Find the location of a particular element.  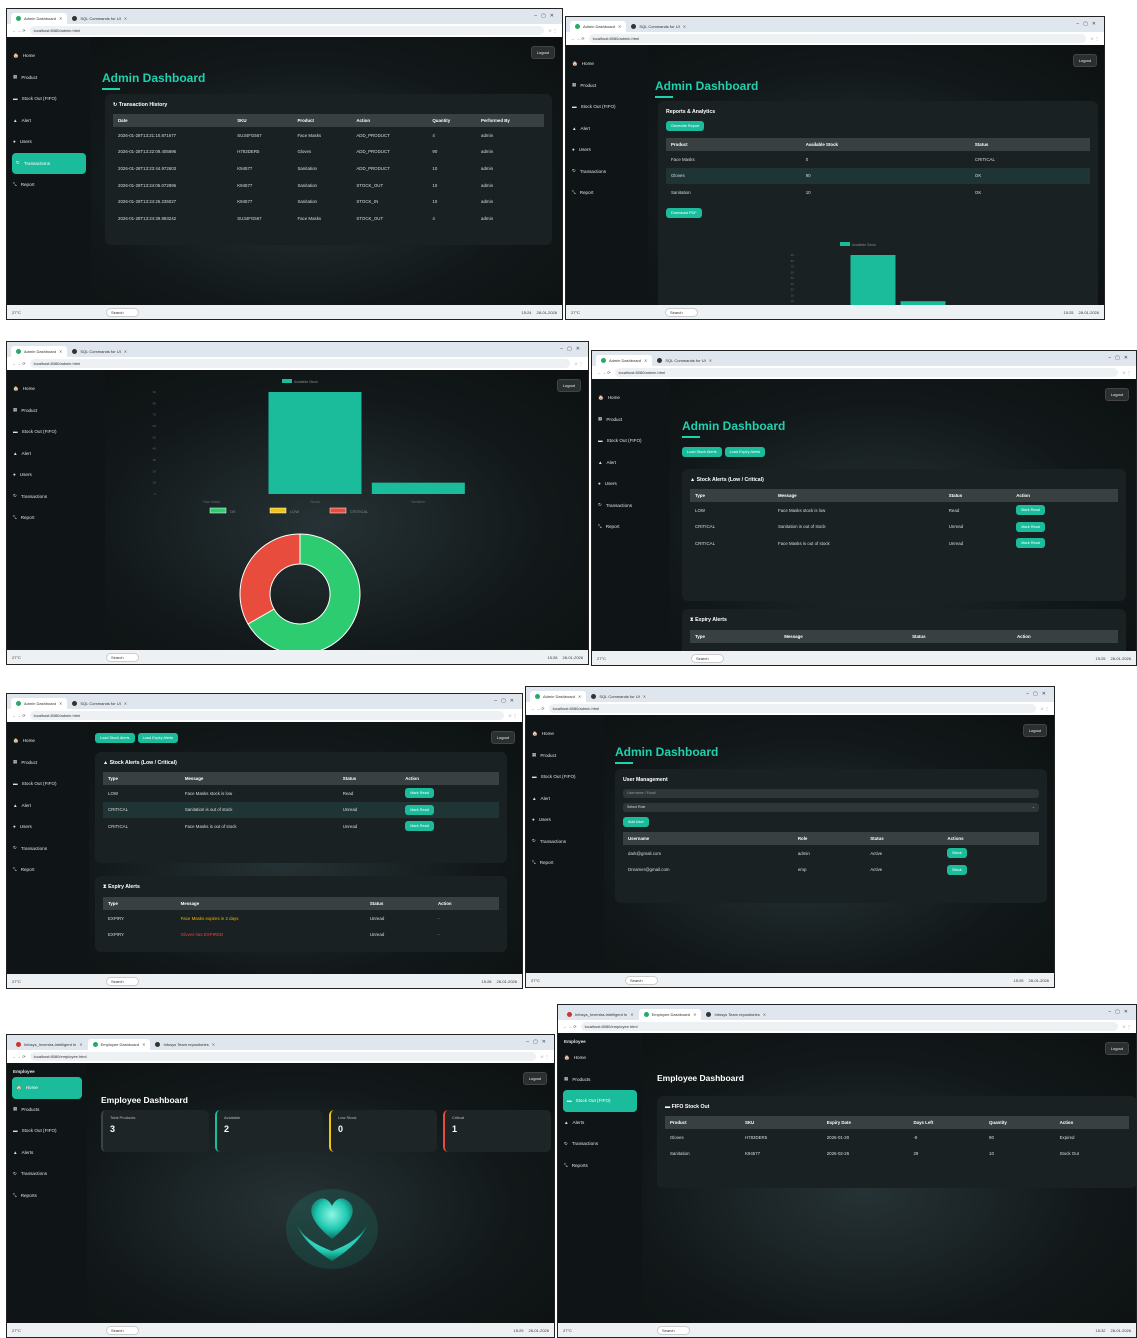

generate-report-button: Generate Report is located at coordinates (685, 126).